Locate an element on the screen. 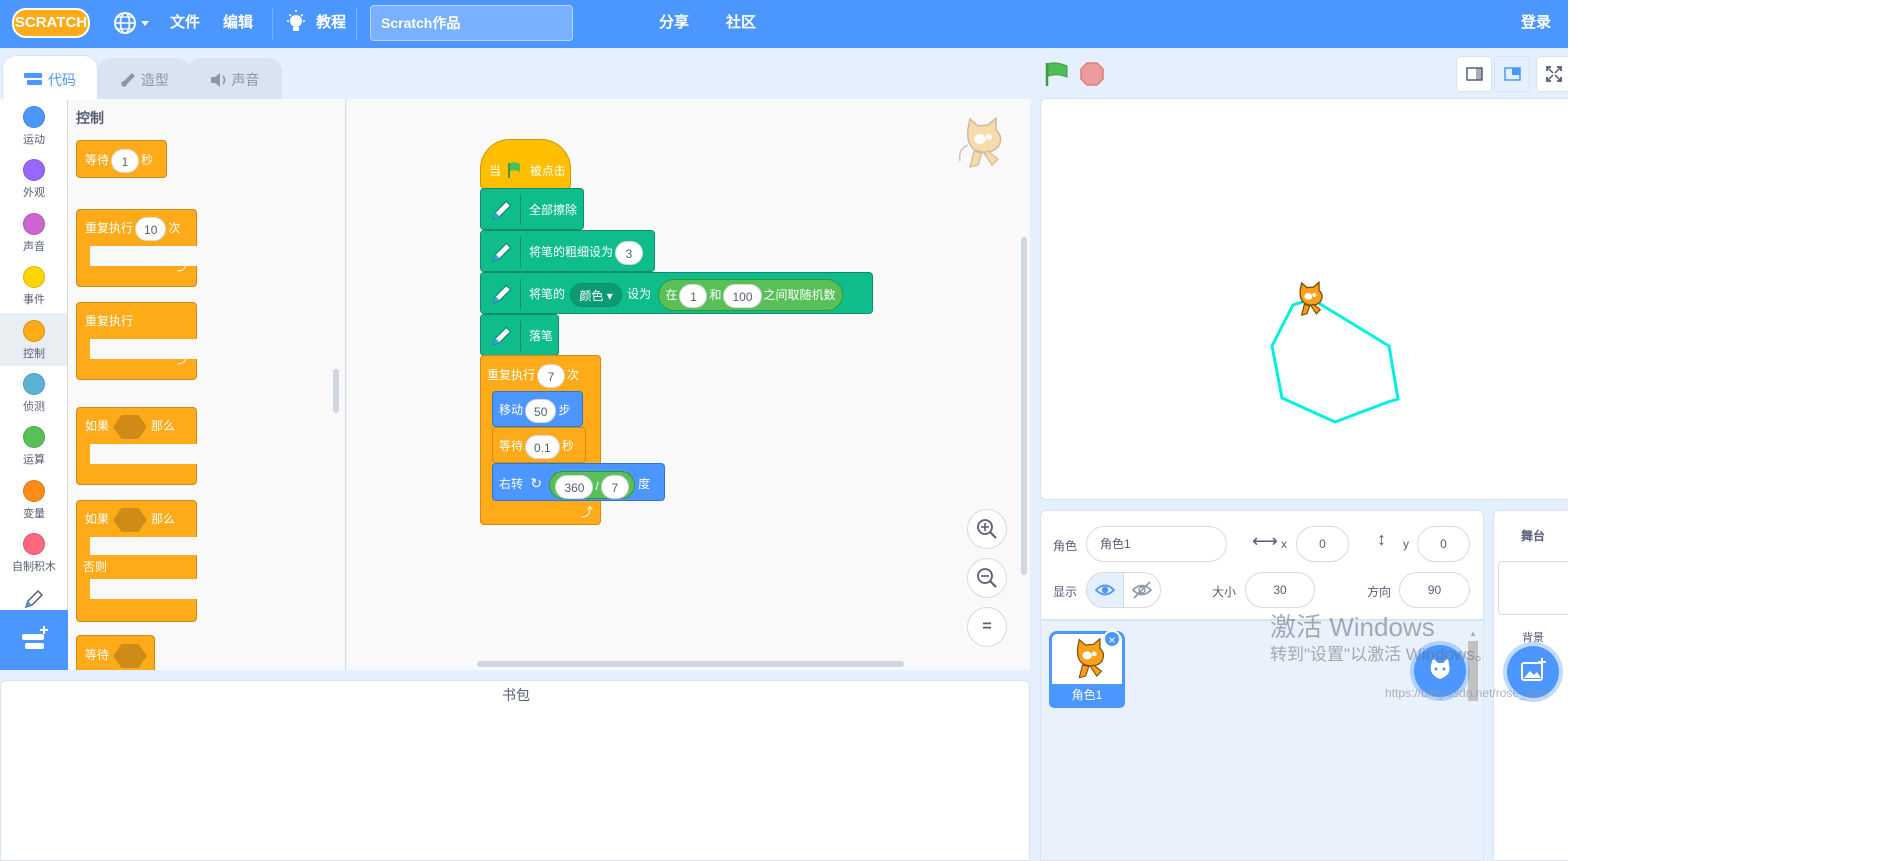 The image size is (1903, 861). palette-heading: 控制 is located at coordinates (90, 118).